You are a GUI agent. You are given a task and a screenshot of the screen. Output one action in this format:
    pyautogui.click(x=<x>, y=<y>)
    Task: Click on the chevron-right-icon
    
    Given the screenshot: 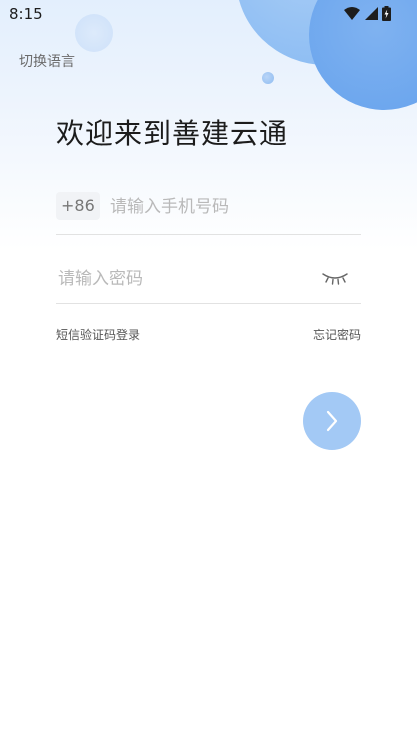 What is the action you would take?
    pyautogui.click(x=332, y=421)
    